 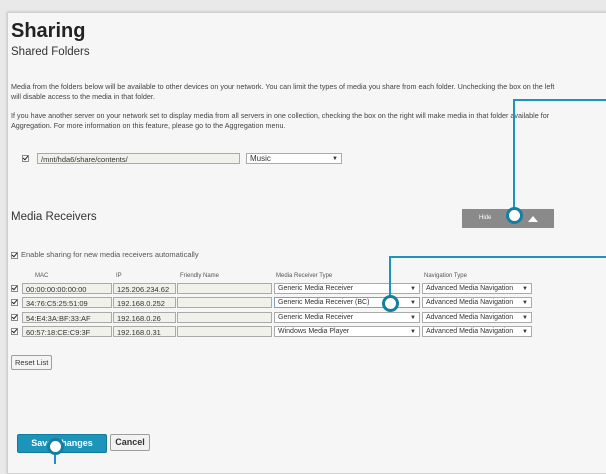 What do you see at coordinates (42, 276) in the screenshot?
I see `header-mac: MAC` at bounding box center [42, 276].